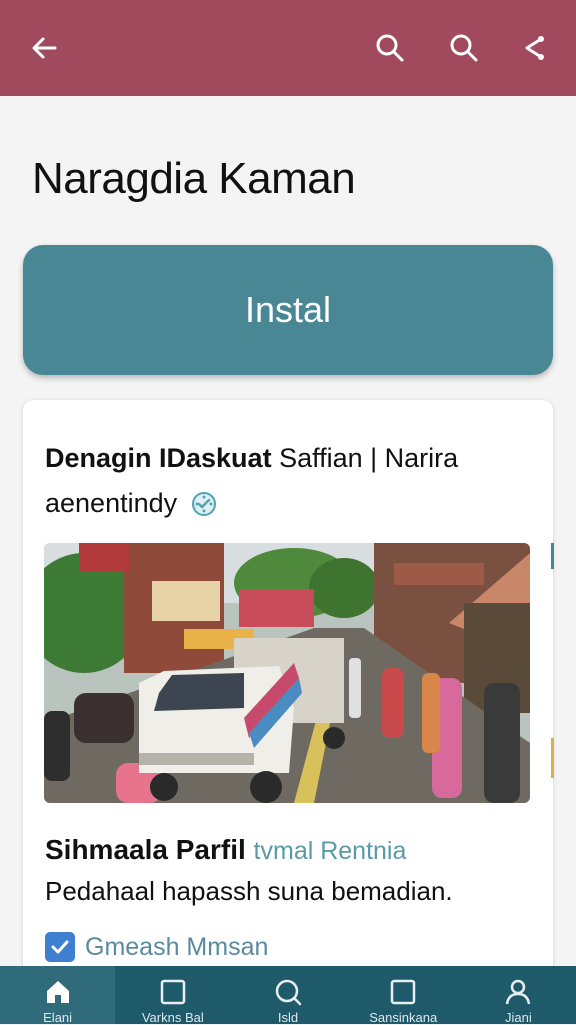 This screenshot has width=576, height=1025. What do you see at coordinates (177, 946) in the screenshot?
I see `checkbox-label: Gmeash Mmsan` at bounding box center [177, 946].